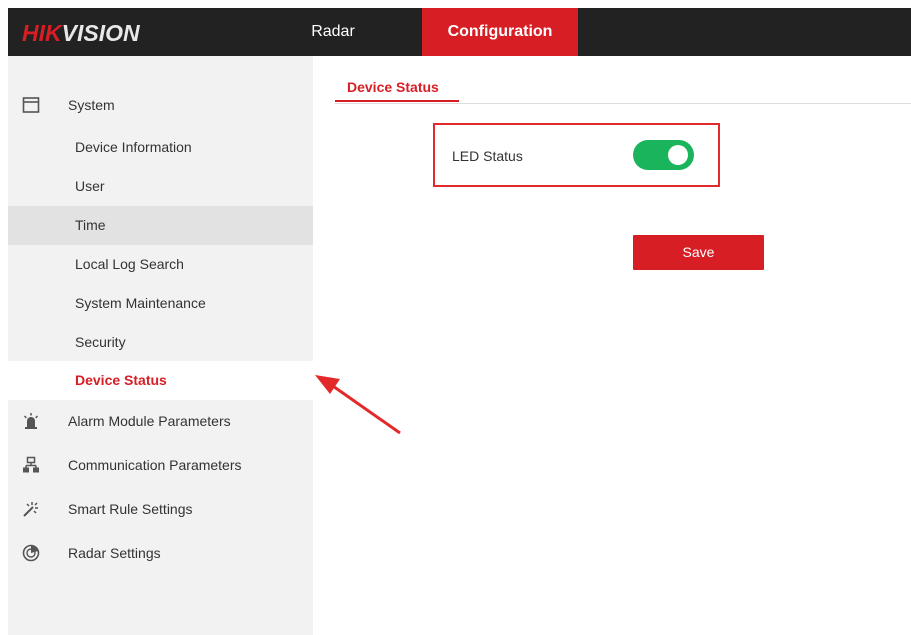  What do you see at coordinates (160, 186) in the screenshot?
I see `sidebar-item-user: User` at bounding box center [160, 186].